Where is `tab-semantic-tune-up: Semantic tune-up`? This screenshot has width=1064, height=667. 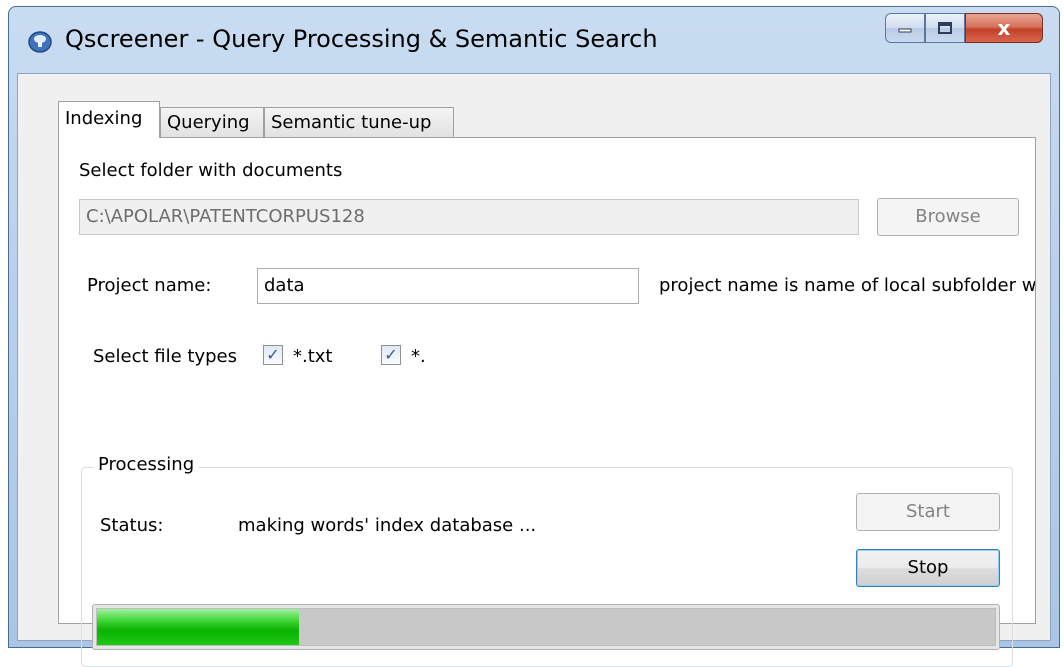
tab-semantic-tune-up: Semantic tune-up is located at coordinates (359, 122).